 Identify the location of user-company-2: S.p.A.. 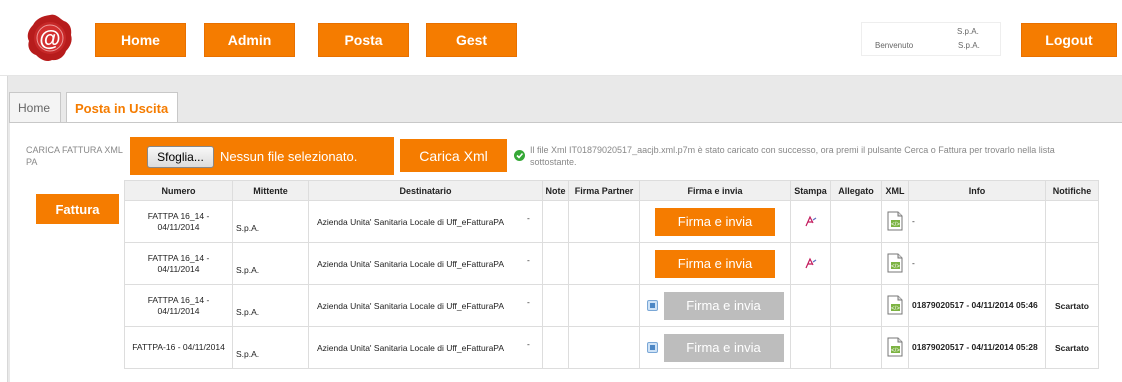
(969, 45).